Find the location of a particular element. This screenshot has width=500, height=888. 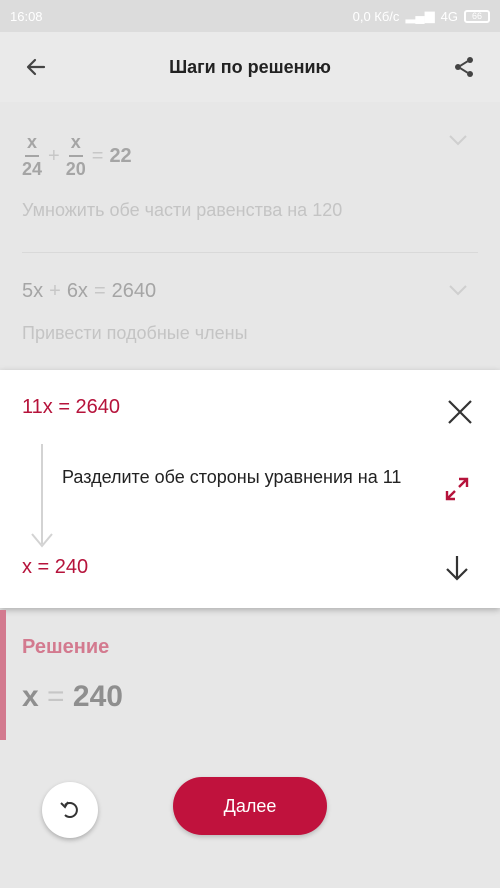

active-step-result: x = 240 is located at coordinates (55, 567).